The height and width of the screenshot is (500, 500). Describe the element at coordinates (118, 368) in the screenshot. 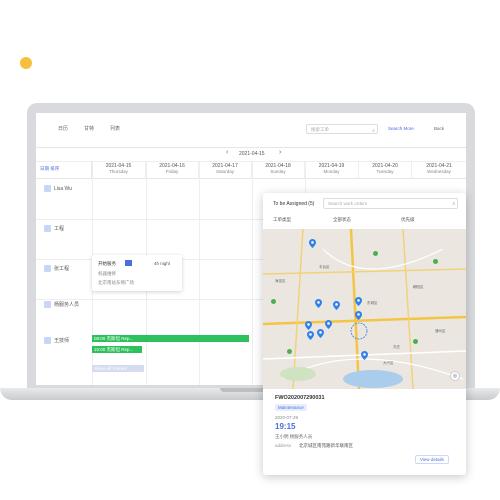

I see `show-more-bar: Show all 3 items` at that location.